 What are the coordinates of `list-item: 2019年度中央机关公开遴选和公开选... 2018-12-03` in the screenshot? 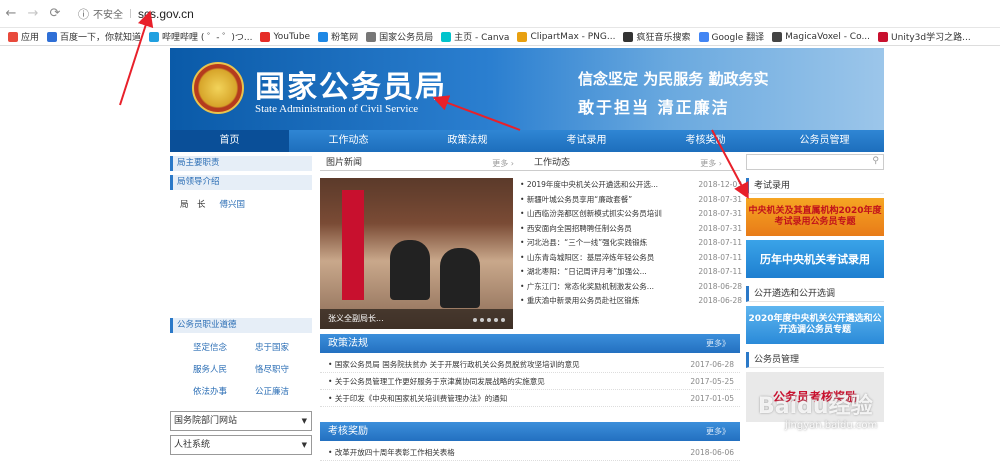 It's located at (631, 185).